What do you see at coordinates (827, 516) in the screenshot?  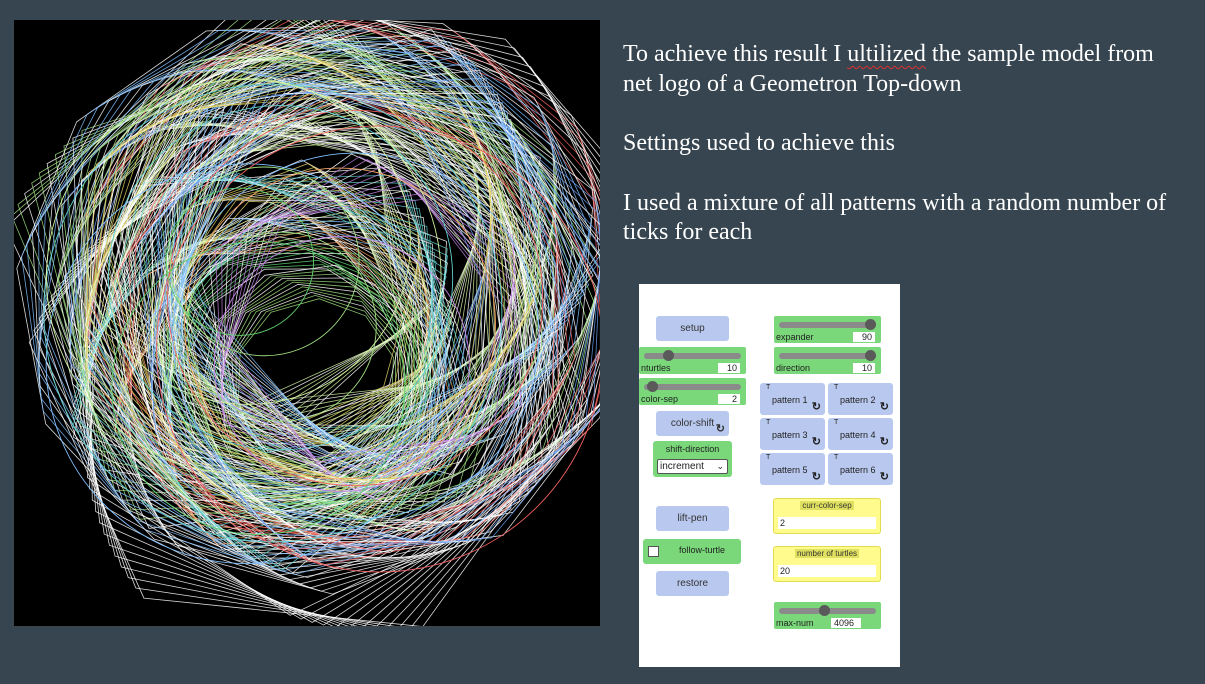 I see `curr-color-sep-monitor: curr-color-sep 2` at bounding box center [827, 516].